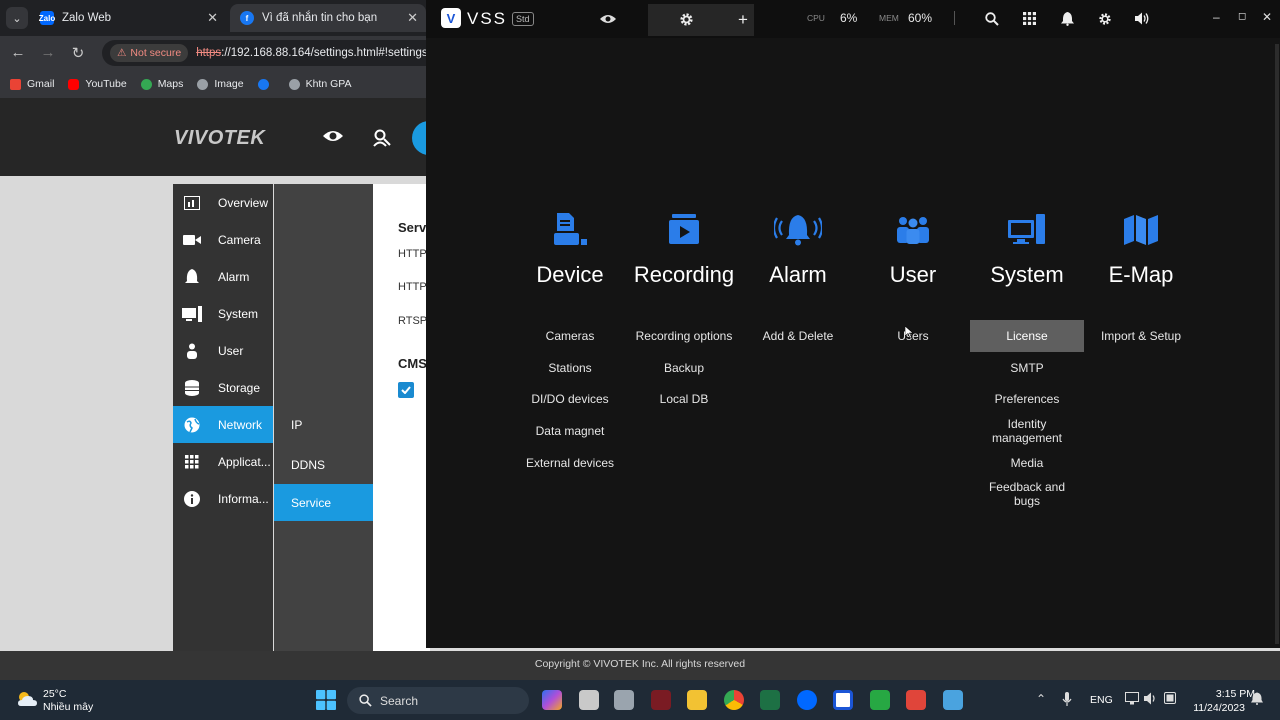  What do you see at coordinates (382, 138) in the screenshot?
I see `user-search-icon` at bounding box center [382, 138].